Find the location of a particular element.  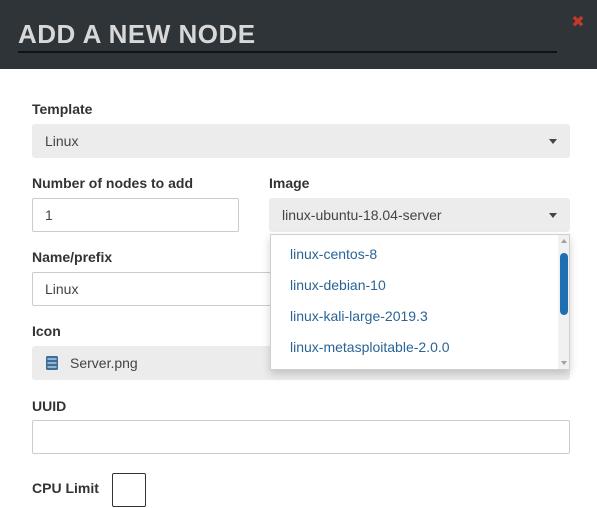

template-label: Template is located at coordinates (62, 109).